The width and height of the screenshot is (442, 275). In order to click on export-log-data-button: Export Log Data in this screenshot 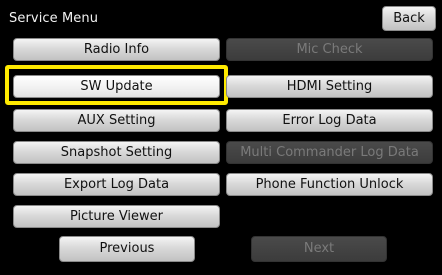, I will do `click(116, 184)`.